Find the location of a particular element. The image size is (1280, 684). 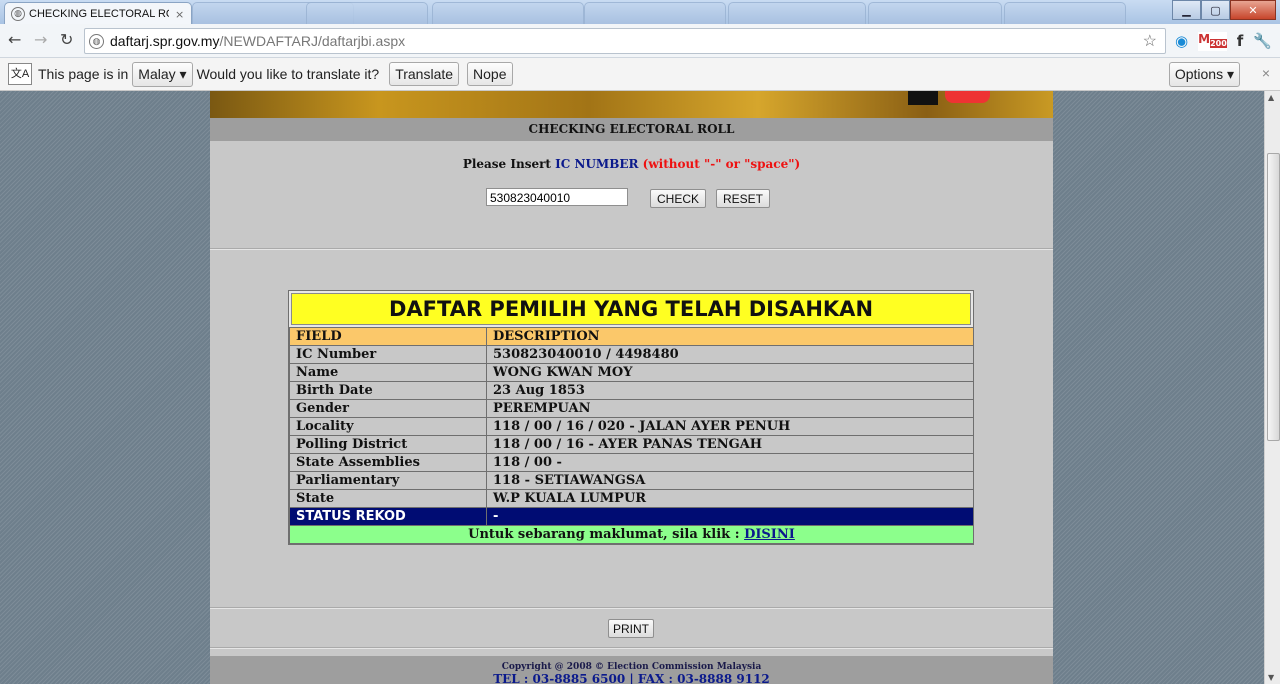

table-row: Gender PEREMPUAN is located at coordinates (631, 408).